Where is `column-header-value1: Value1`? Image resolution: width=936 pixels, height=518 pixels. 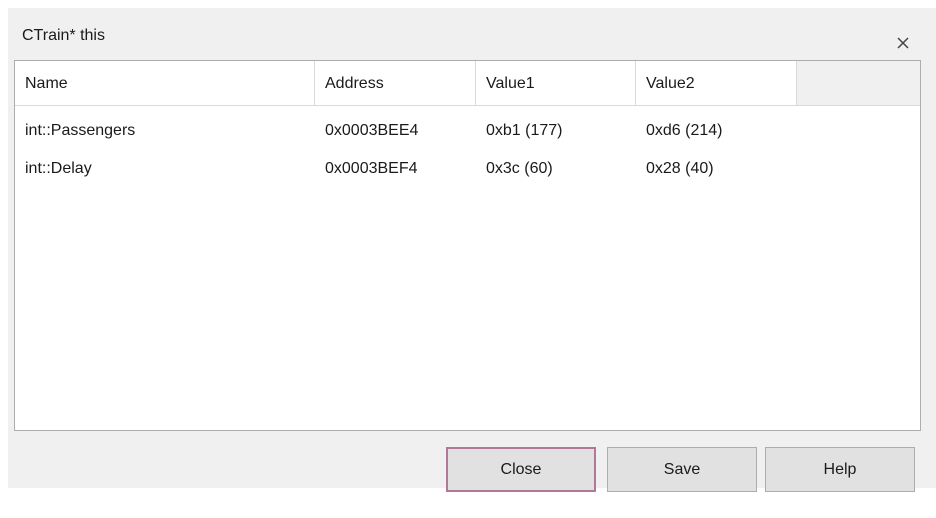
column-header-value1: Value1 is located at coordinates (556, 83).